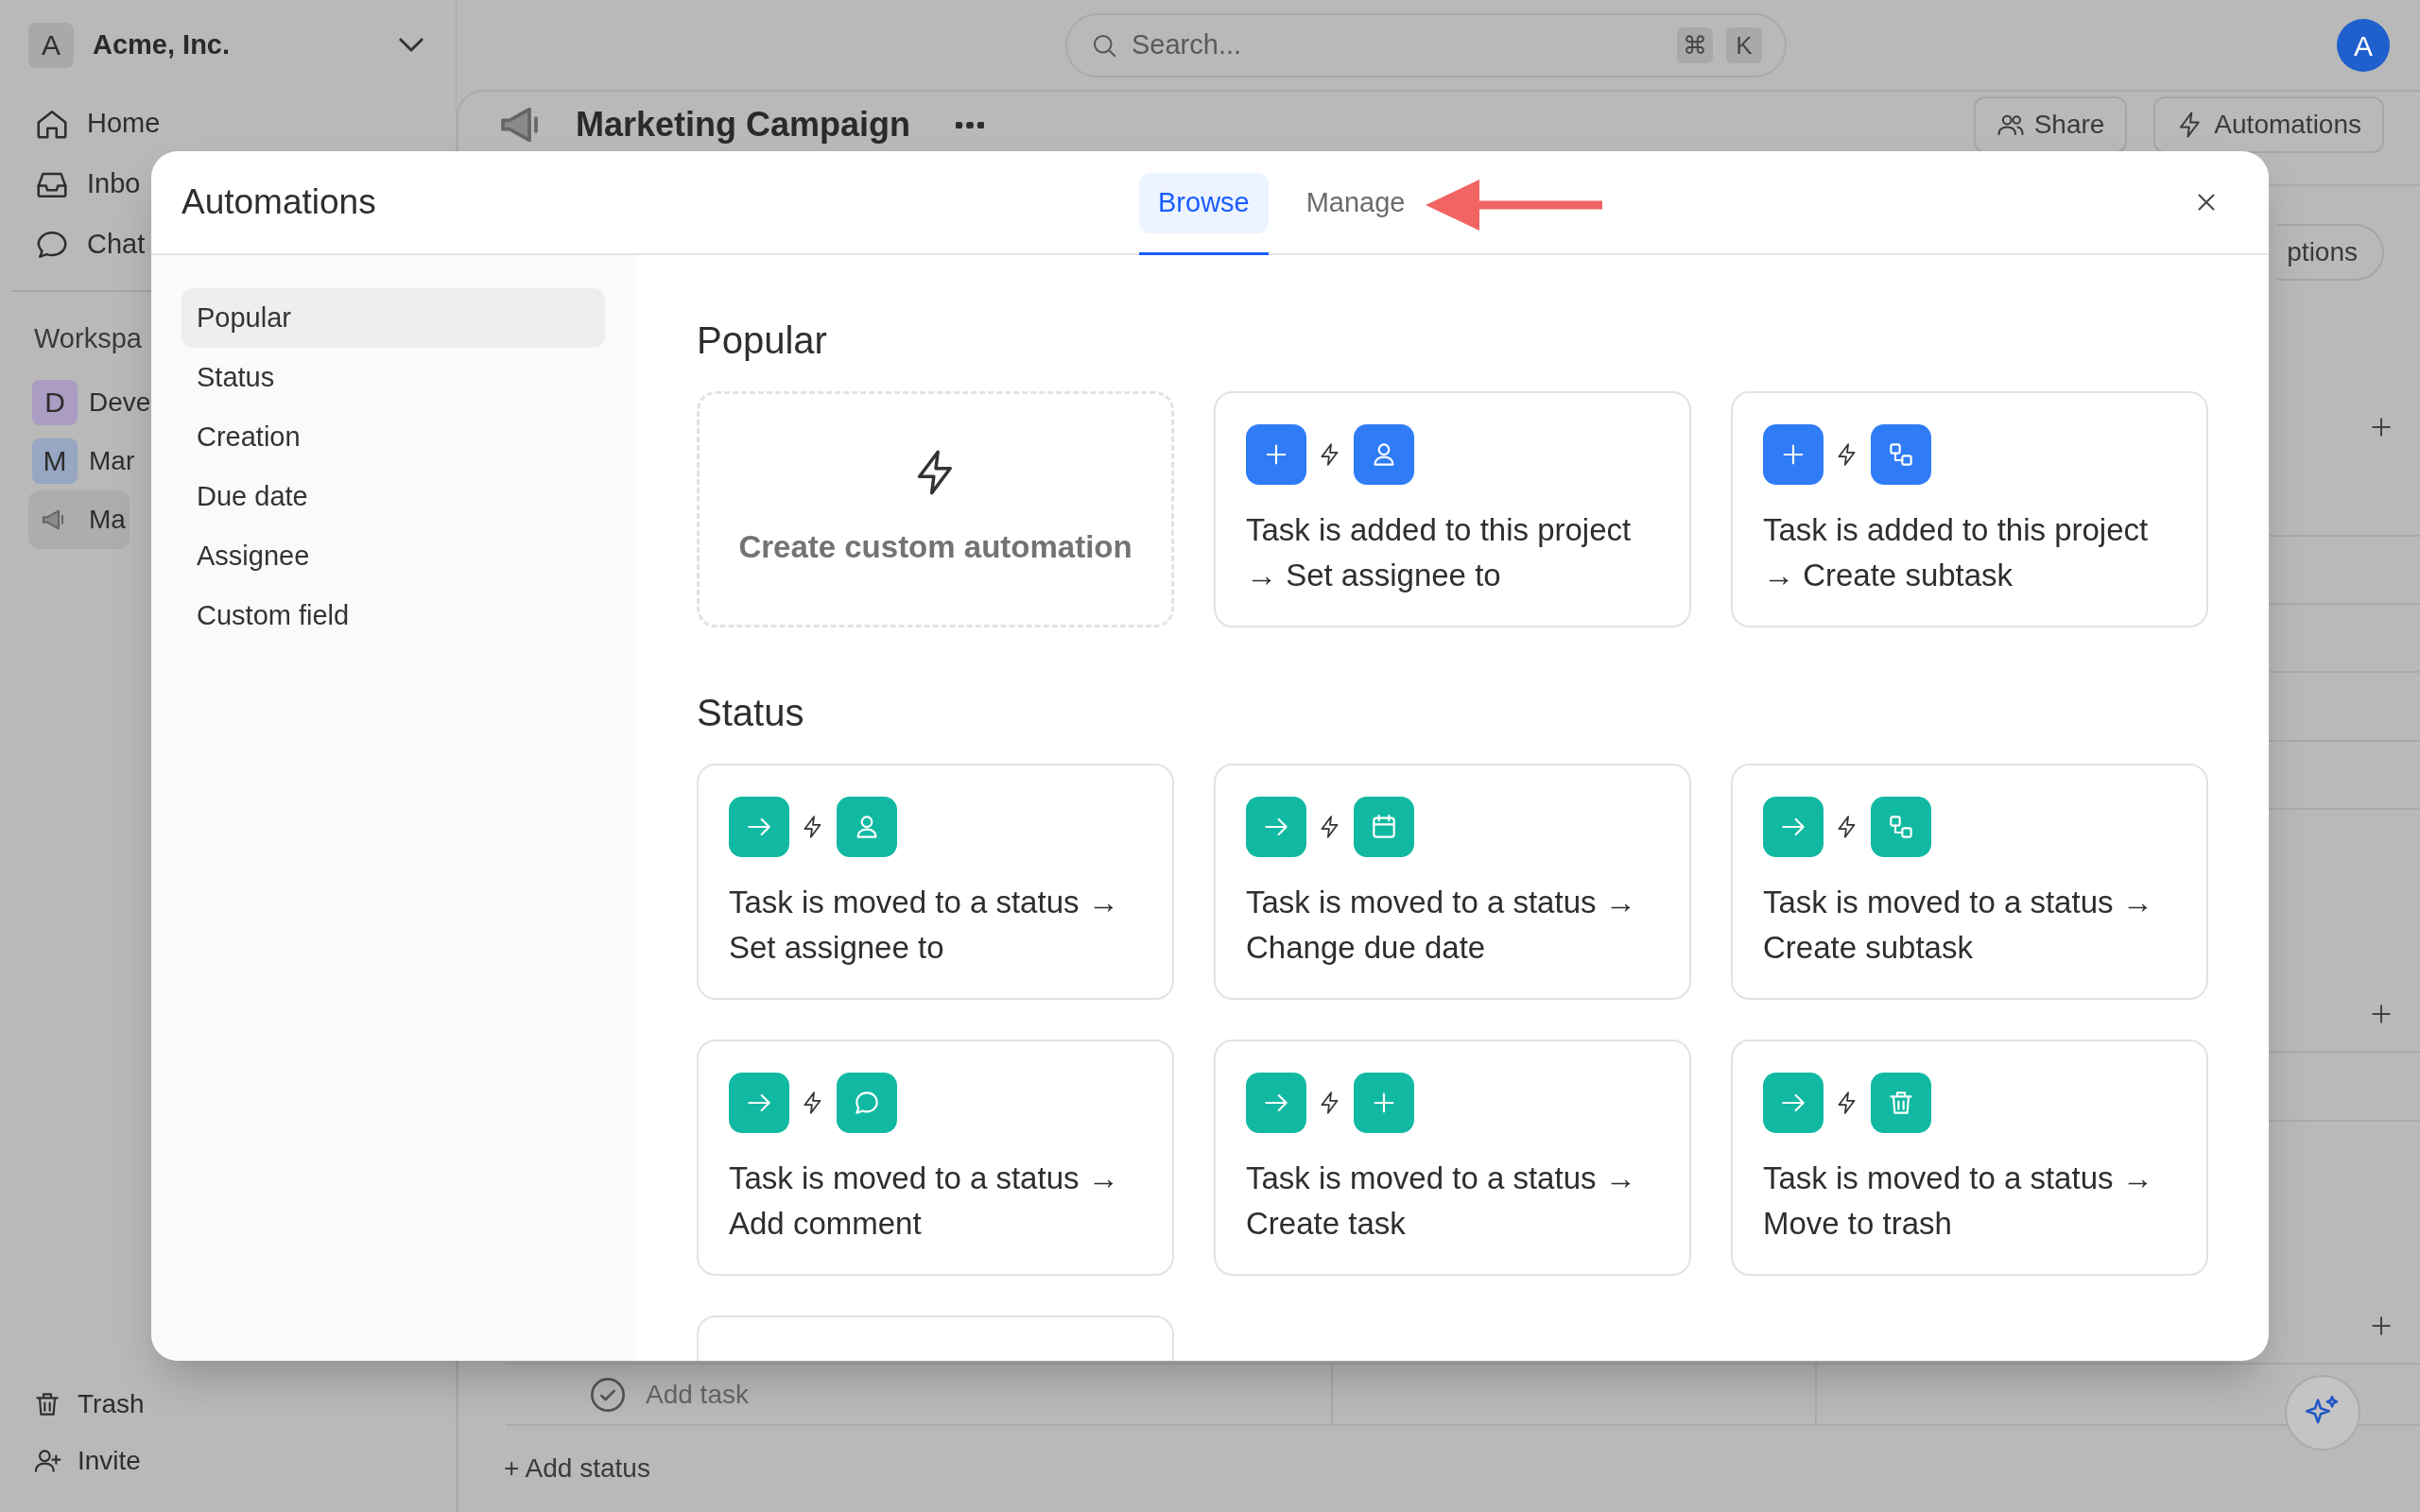  What do you see at coordinates (1695, 45) in the screenshot?
I see `shortcut-key: ⌘` at bounding box center [1695, 45].